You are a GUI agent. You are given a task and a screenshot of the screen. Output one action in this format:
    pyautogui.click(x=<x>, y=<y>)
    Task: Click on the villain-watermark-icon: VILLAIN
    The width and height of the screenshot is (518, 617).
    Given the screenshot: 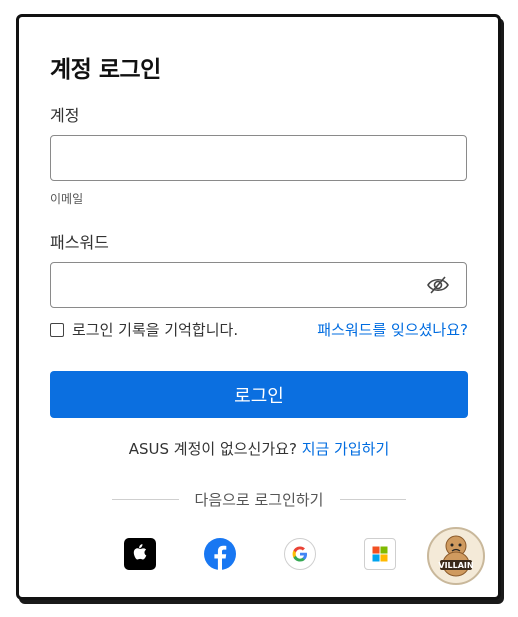 What is the action you would take?
    pyautogui.click(x=456, y=556)
    